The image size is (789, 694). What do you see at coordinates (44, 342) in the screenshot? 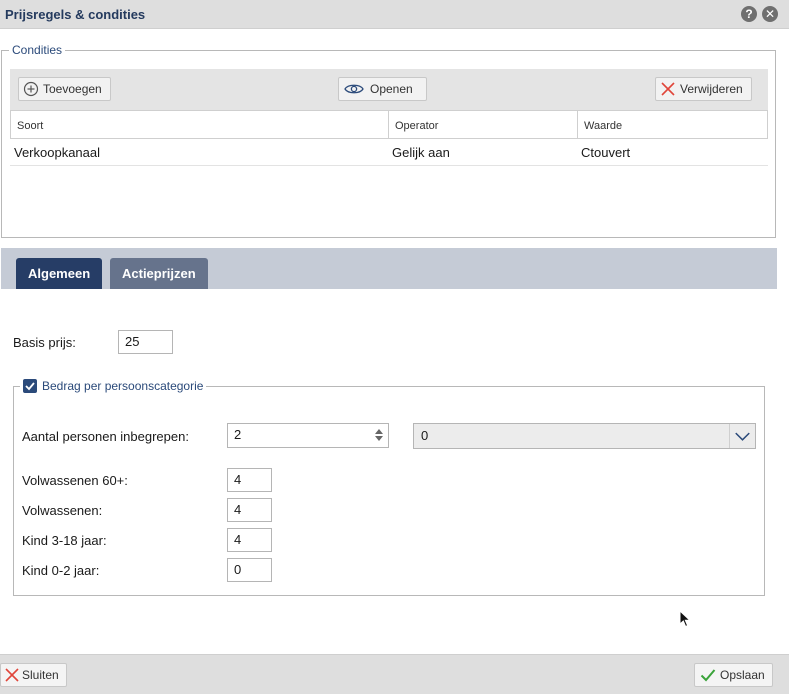
I see `base-price-label: Basis prijs:` at bounding box center [44, 342].